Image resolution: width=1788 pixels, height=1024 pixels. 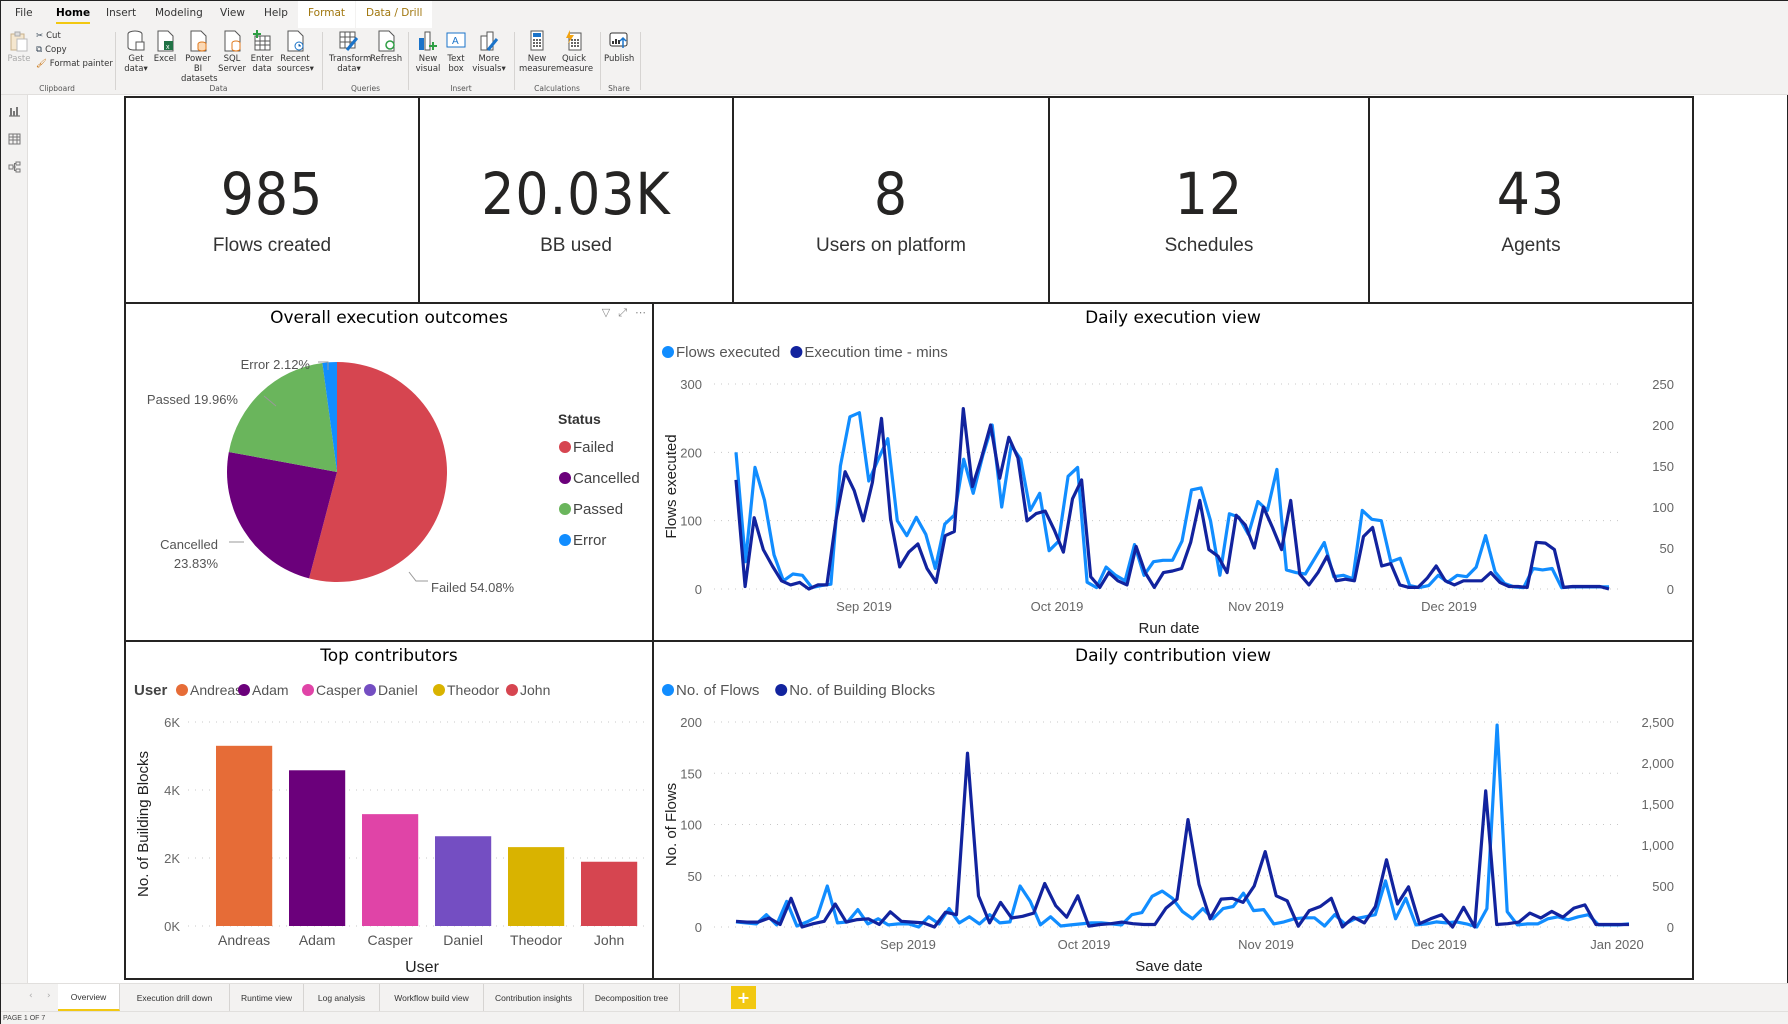 I want to click on kpi-value: 20.03K, so click(x=576, y=194).